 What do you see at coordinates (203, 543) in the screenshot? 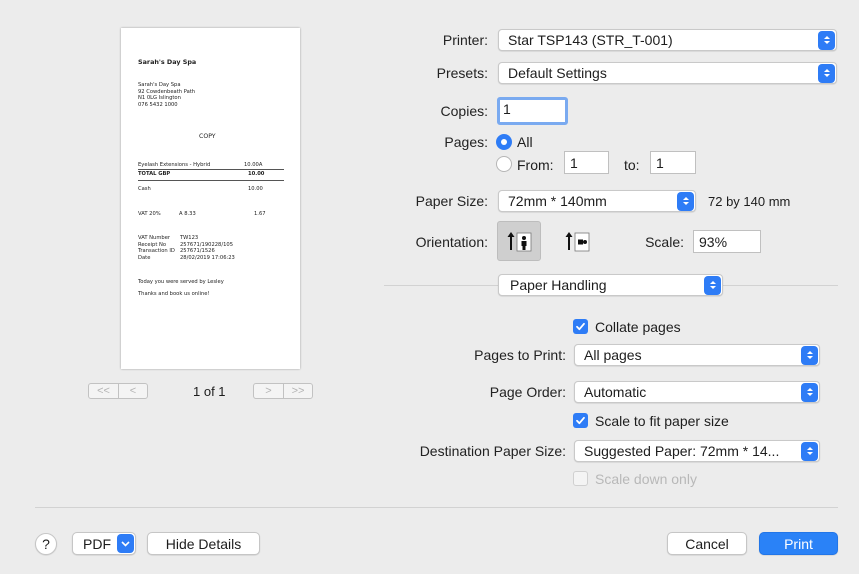
I see `hide-details-button: Hide Details` at bounding box center [203, 543].